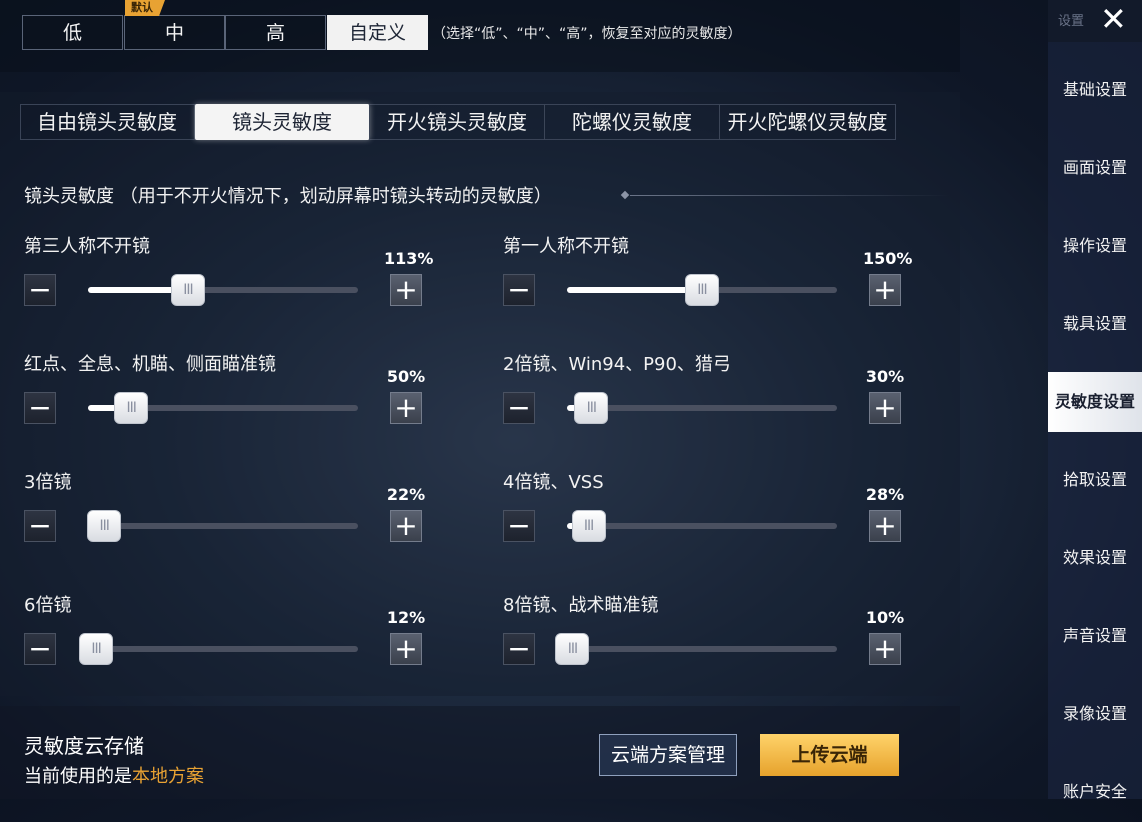 The height and width of the screenshot is (822, 1142). What do you see at coordinates (1095, 792) in the screenshot?
I see `sidebar-item: 账户安全` at bounding box center [1095, 792].